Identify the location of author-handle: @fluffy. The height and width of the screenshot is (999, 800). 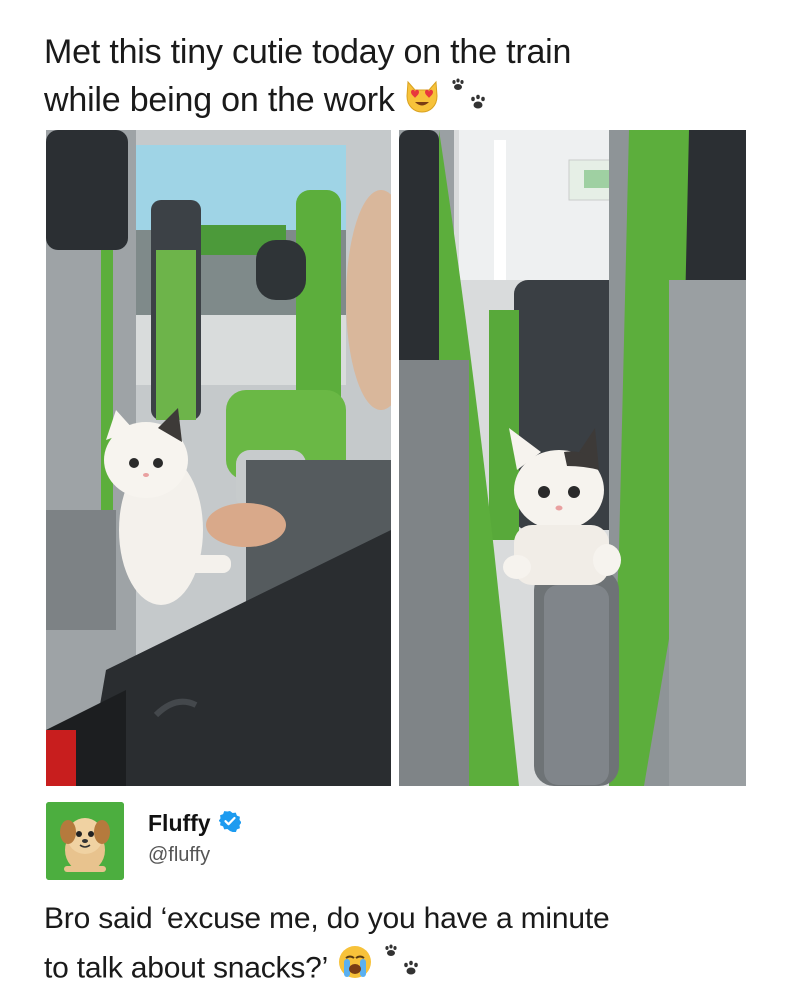
(179, 855).